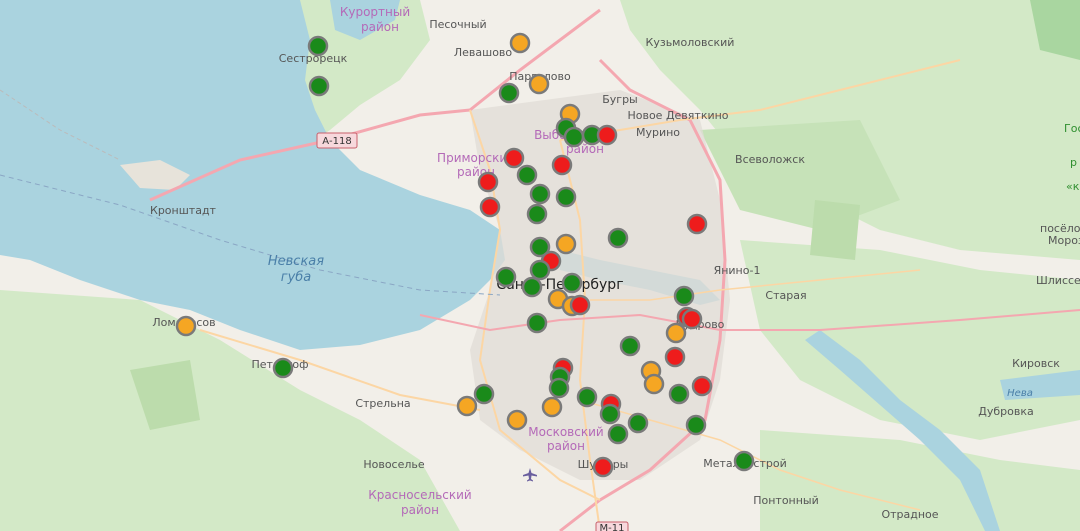 The height and width of the screenshot is (531, 1080). I want to click on label-murino: Мурино, so click(658, 132).